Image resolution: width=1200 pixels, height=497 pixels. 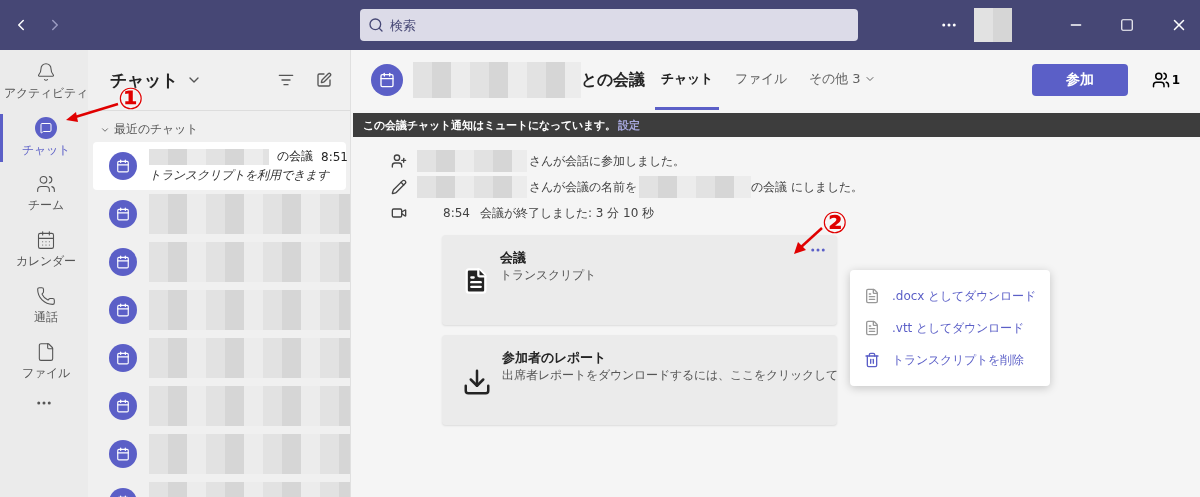 What do you see at coordinates (240, 175) in the screenshot?
I see `chat-preview: トランスクリプトを利用できます` at bounding box center [240, 175].